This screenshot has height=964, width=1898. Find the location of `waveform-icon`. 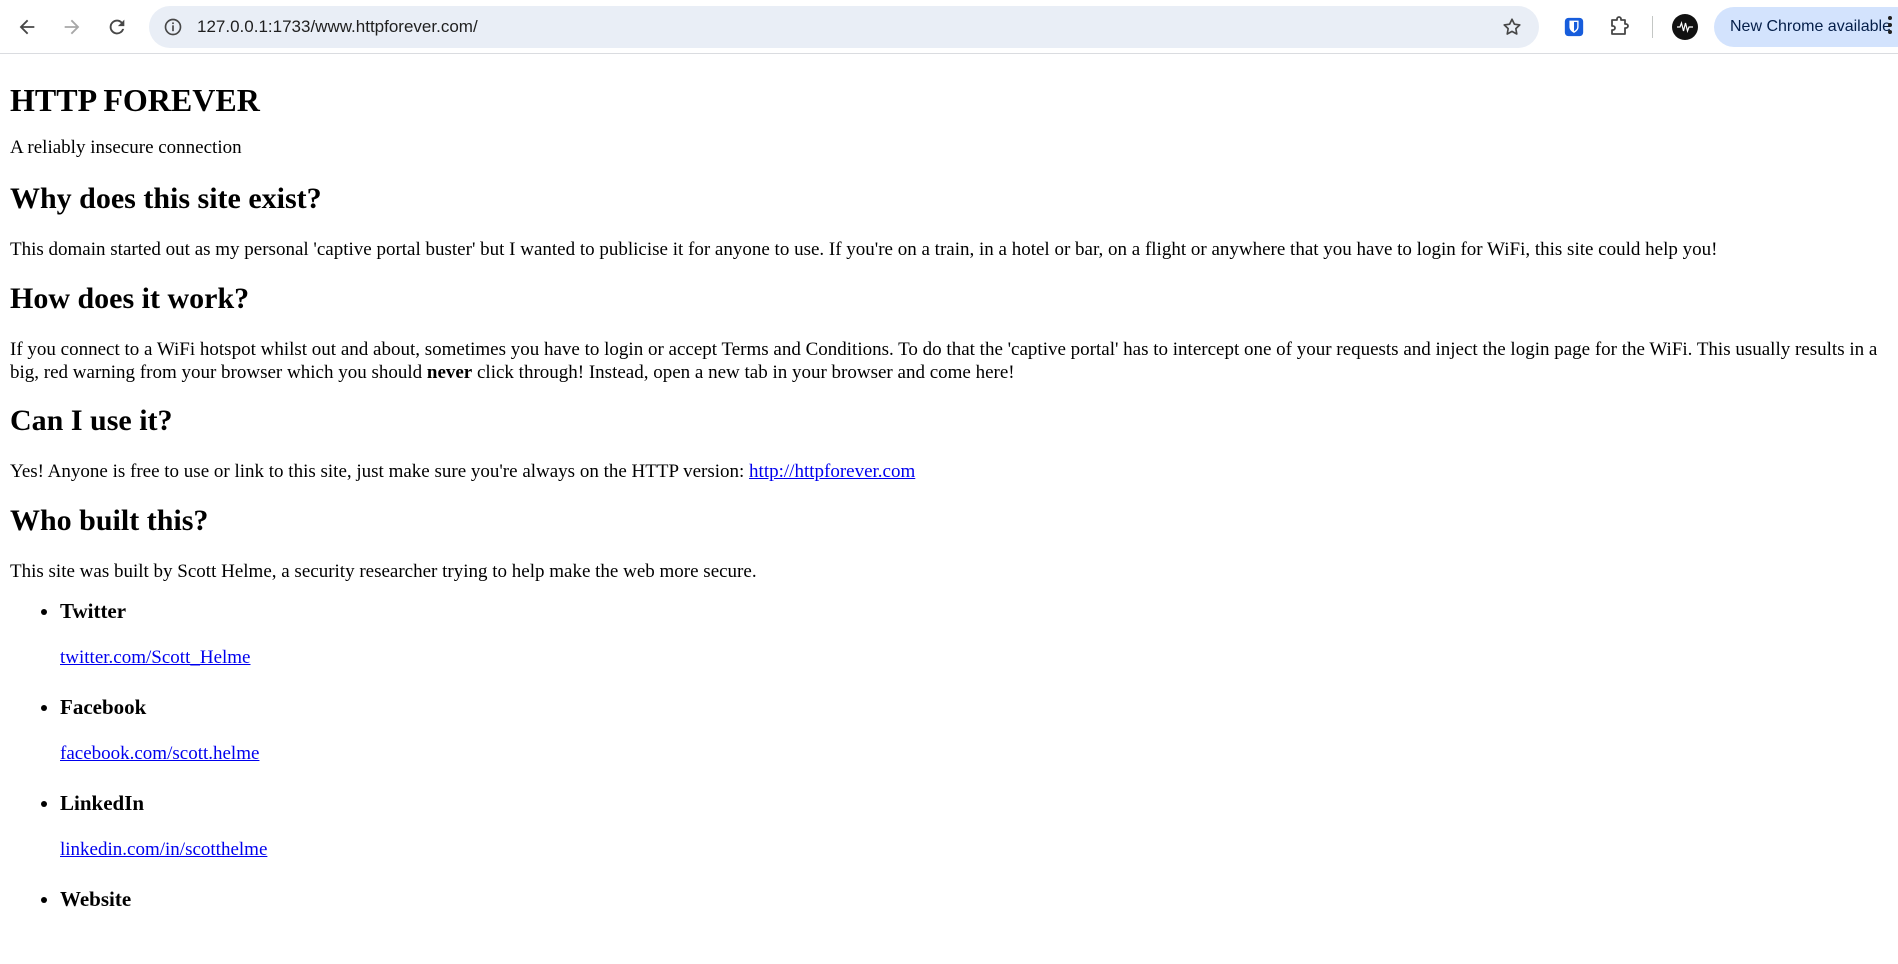

waveform-icon is located at coordinates (1685, 27).